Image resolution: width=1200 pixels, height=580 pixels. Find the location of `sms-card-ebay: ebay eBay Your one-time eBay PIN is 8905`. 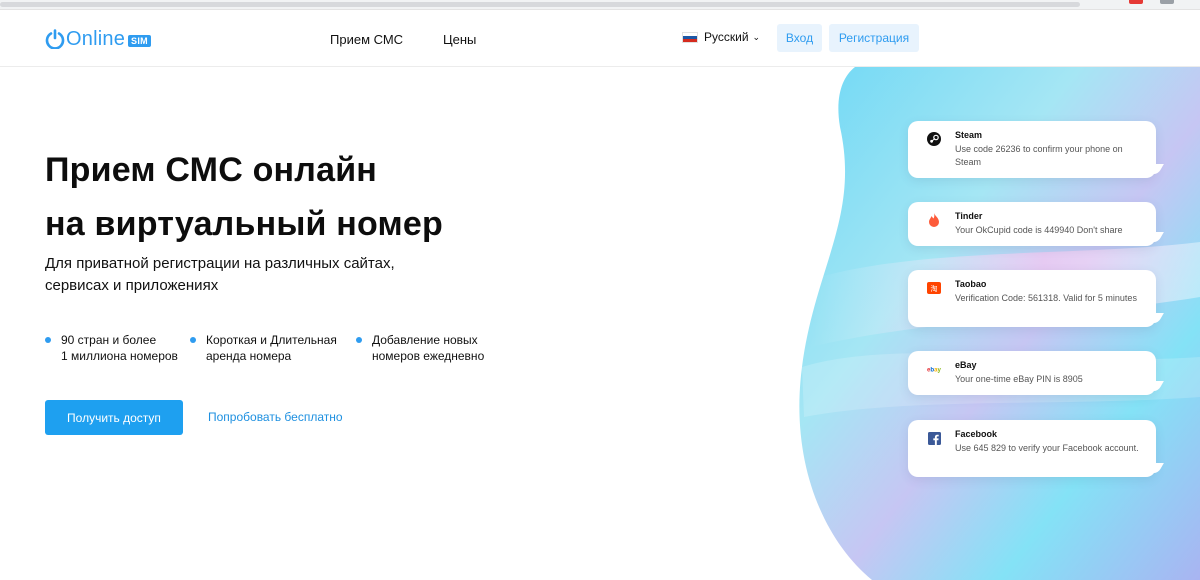

sms-card-ebay: ebay eBay Your one-time eBay PIN is 8905 is located at coordinates (1032, 373).